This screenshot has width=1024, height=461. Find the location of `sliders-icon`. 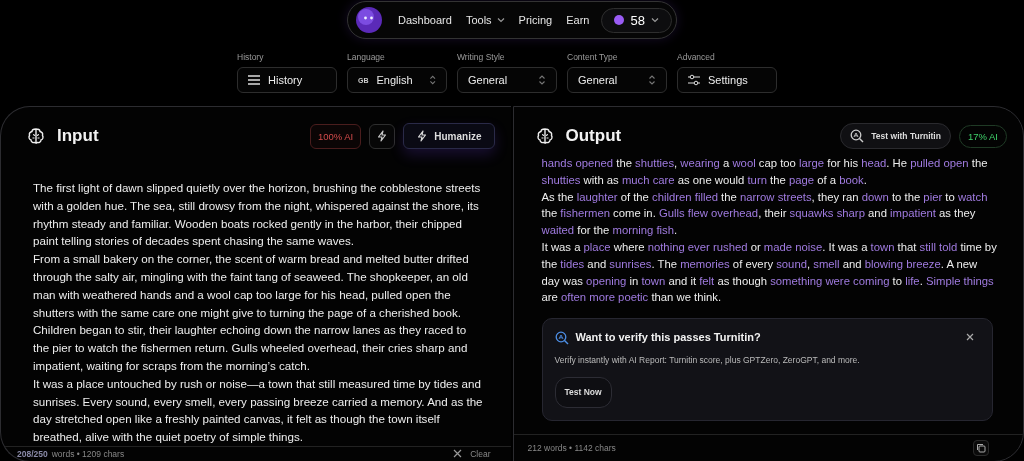

sliders-icon is located at coordinates (694, 80).